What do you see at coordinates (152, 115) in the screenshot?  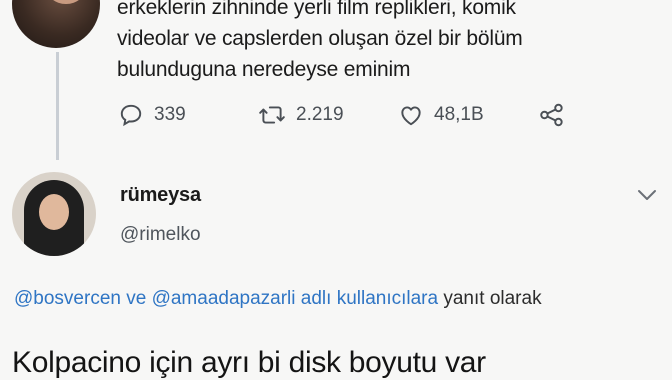 I see `reply-button: 339` at bounding box center [152, 115].